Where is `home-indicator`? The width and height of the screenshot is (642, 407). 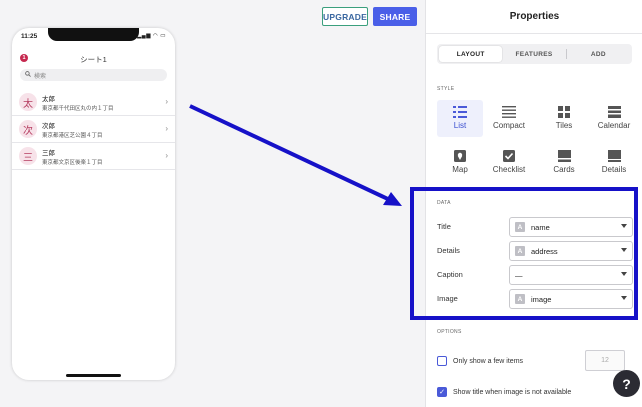
home-indicator is located at coordinates (93, 375).